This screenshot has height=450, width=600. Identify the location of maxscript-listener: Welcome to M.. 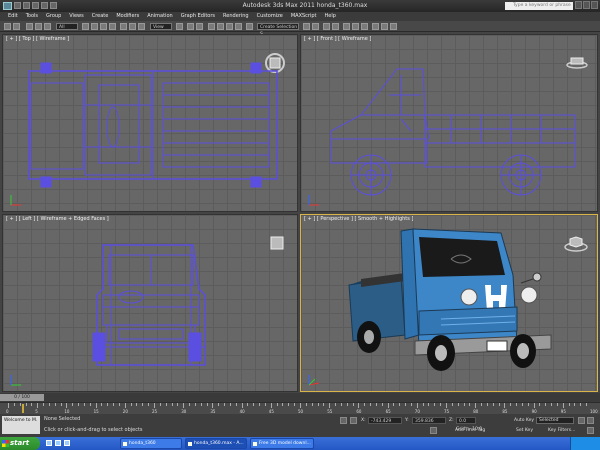
(21, 425).